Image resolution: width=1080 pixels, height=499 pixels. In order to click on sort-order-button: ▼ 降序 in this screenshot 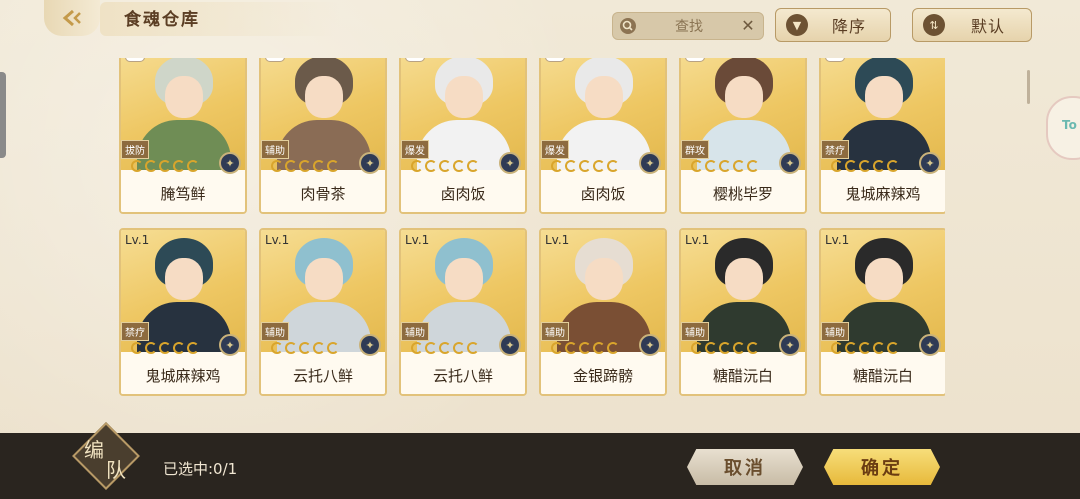, I will do `click(833, 25)`.